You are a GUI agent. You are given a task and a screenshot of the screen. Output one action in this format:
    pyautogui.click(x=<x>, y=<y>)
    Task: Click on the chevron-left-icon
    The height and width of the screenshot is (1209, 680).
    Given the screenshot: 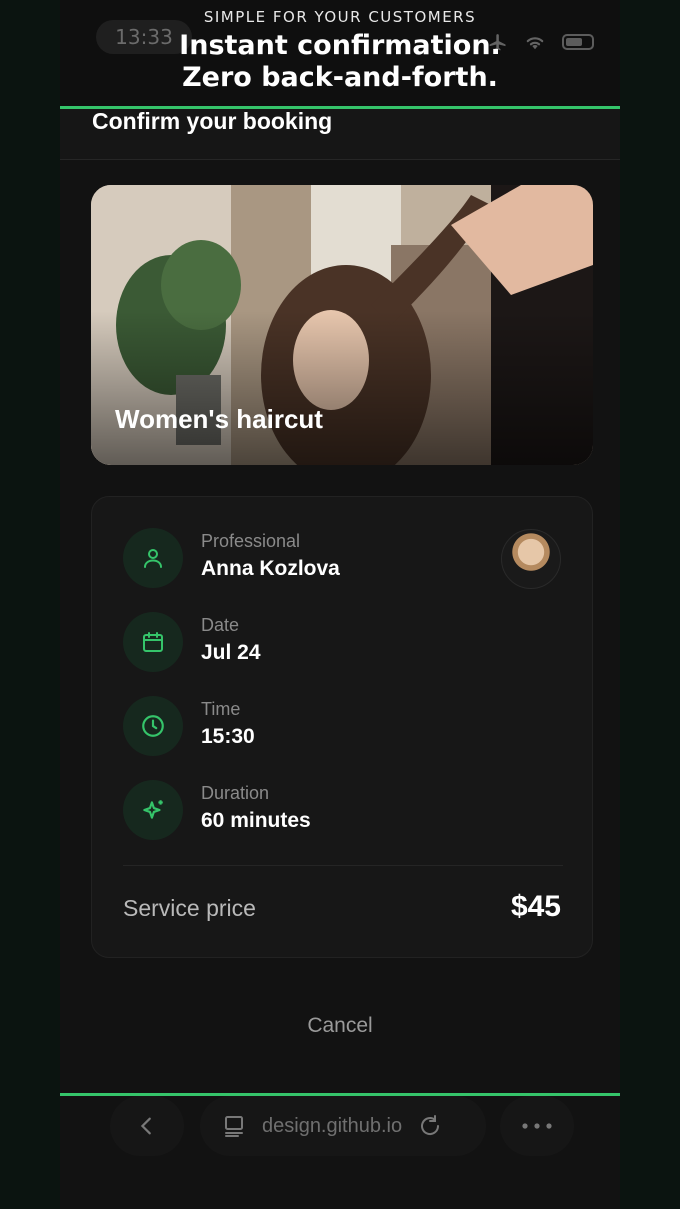 What is the action you would take?
    pyautogui.click(x=145, y=1126)
    